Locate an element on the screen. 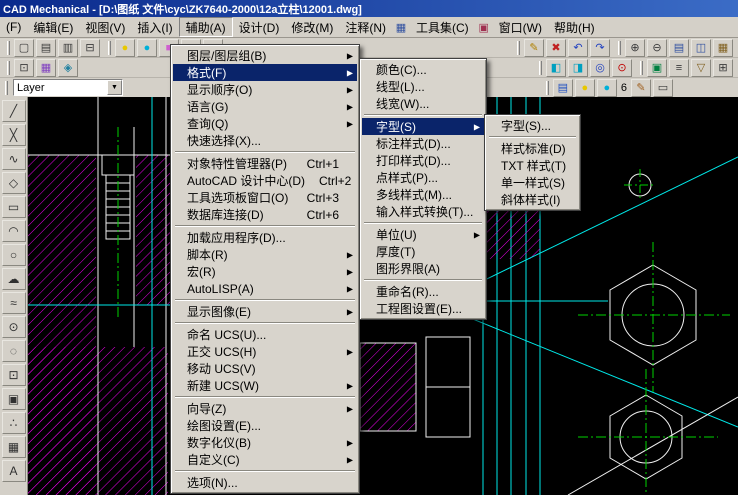  layer-pencil-button: ✎ is located at coordinates (641, 87).